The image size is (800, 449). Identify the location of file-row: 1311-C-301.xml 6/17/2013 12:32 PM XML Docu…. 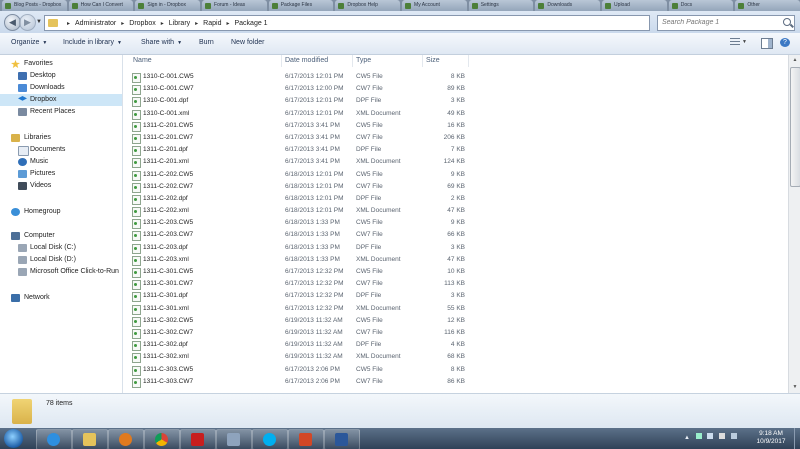
(455, 309).